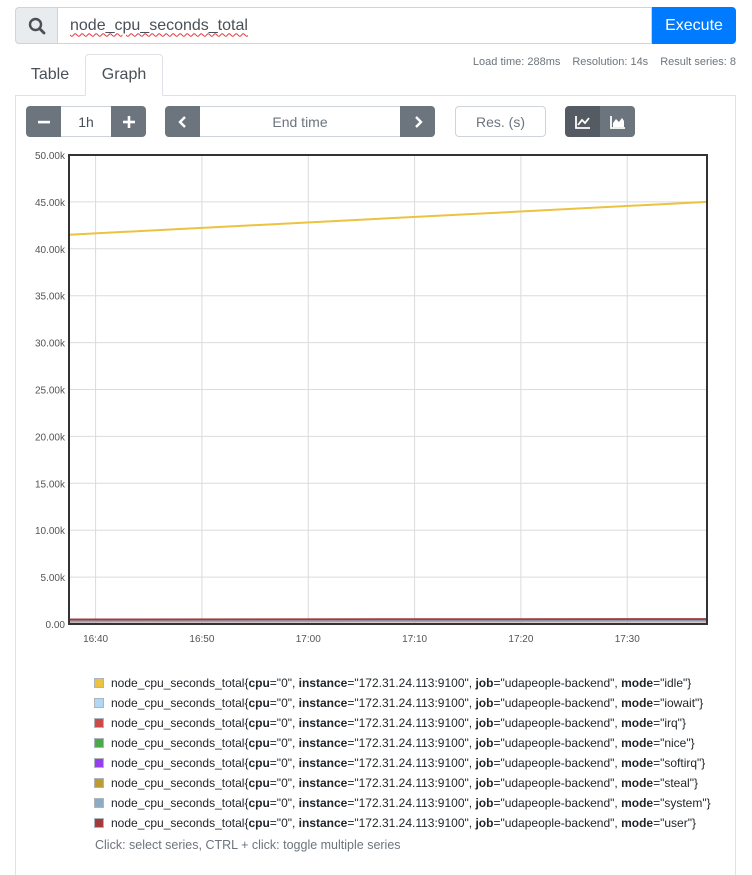 This screenshot has width=752, height=875. Describe the element at coordinates (95, 639) in the screenshot. I see `x-tick-label: 16:40` at that location.